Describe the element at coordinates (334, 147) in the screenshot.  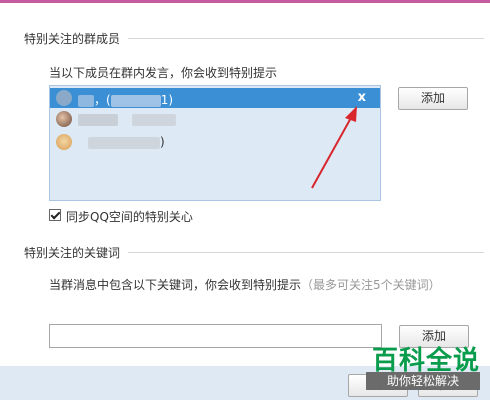
I see `annotation-arrow` at that location.